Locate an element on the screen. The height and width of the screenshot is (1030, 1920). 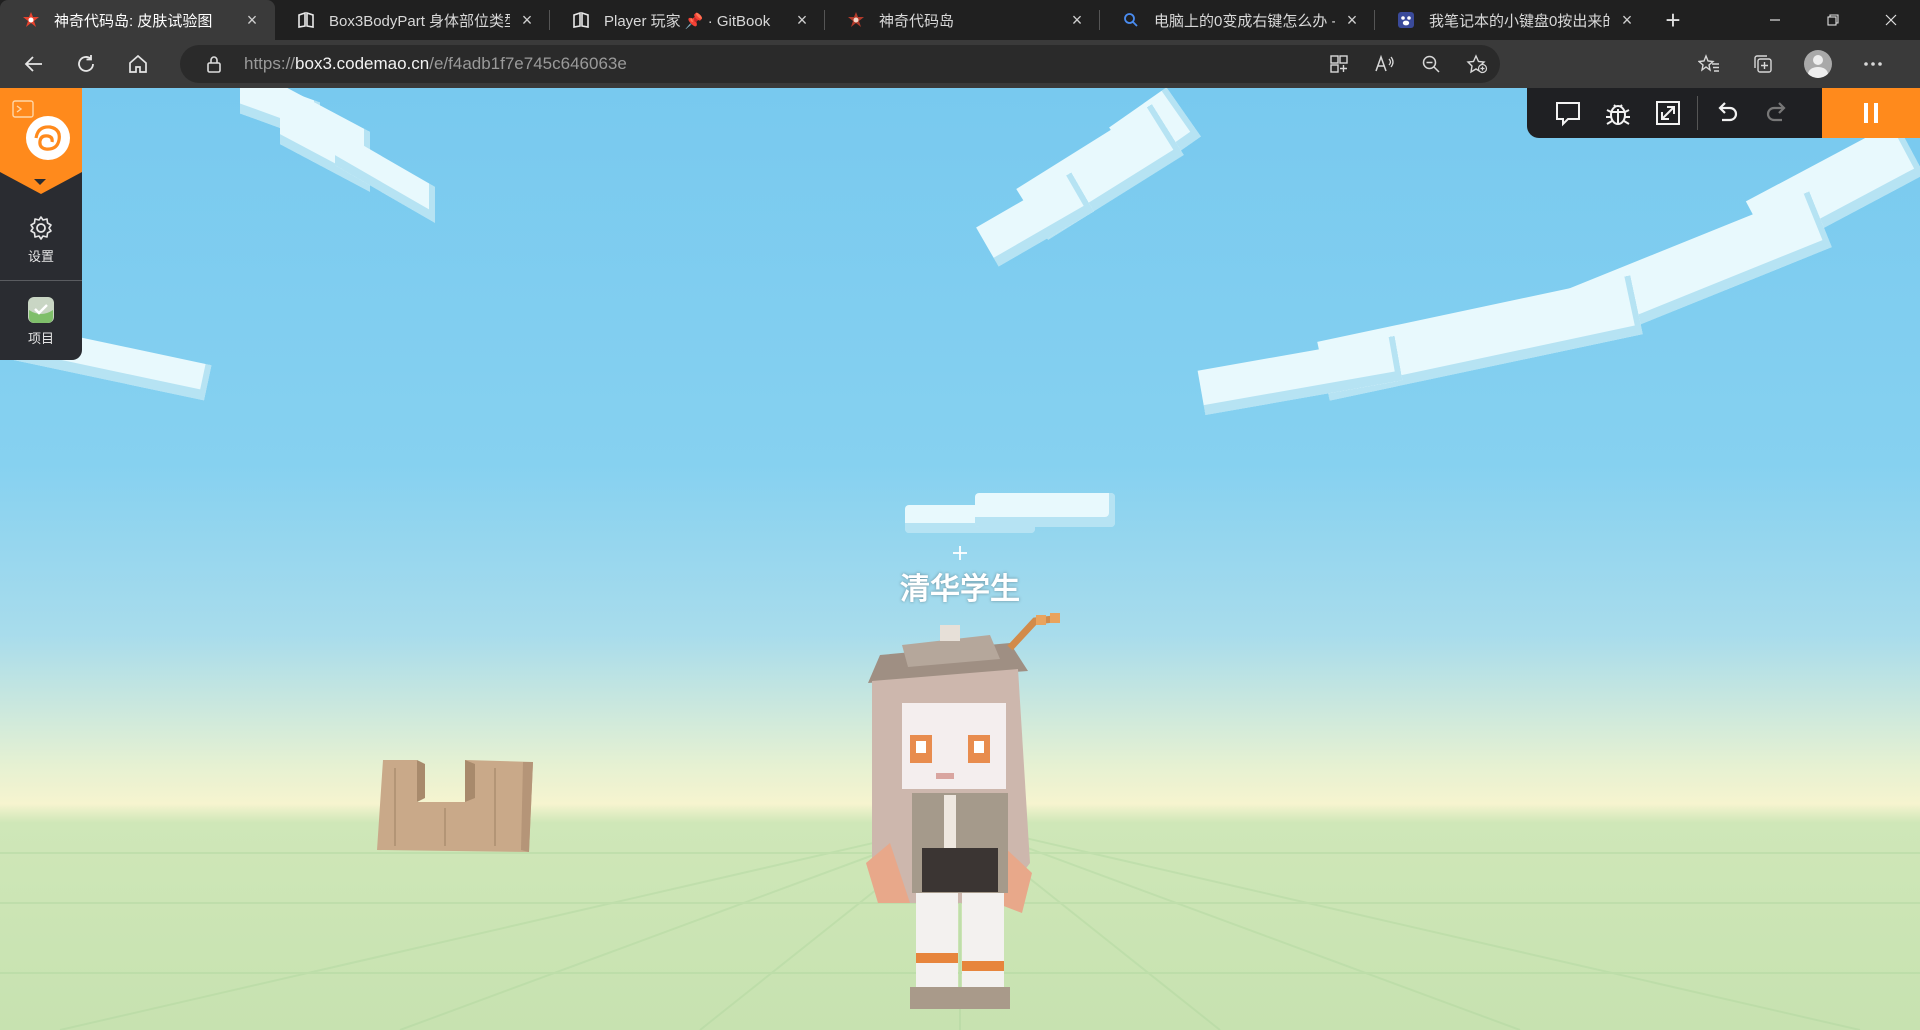
tab-box3bodypart: Box3BodyPart 身体部位类型 × is located at coordinates (412, 20).